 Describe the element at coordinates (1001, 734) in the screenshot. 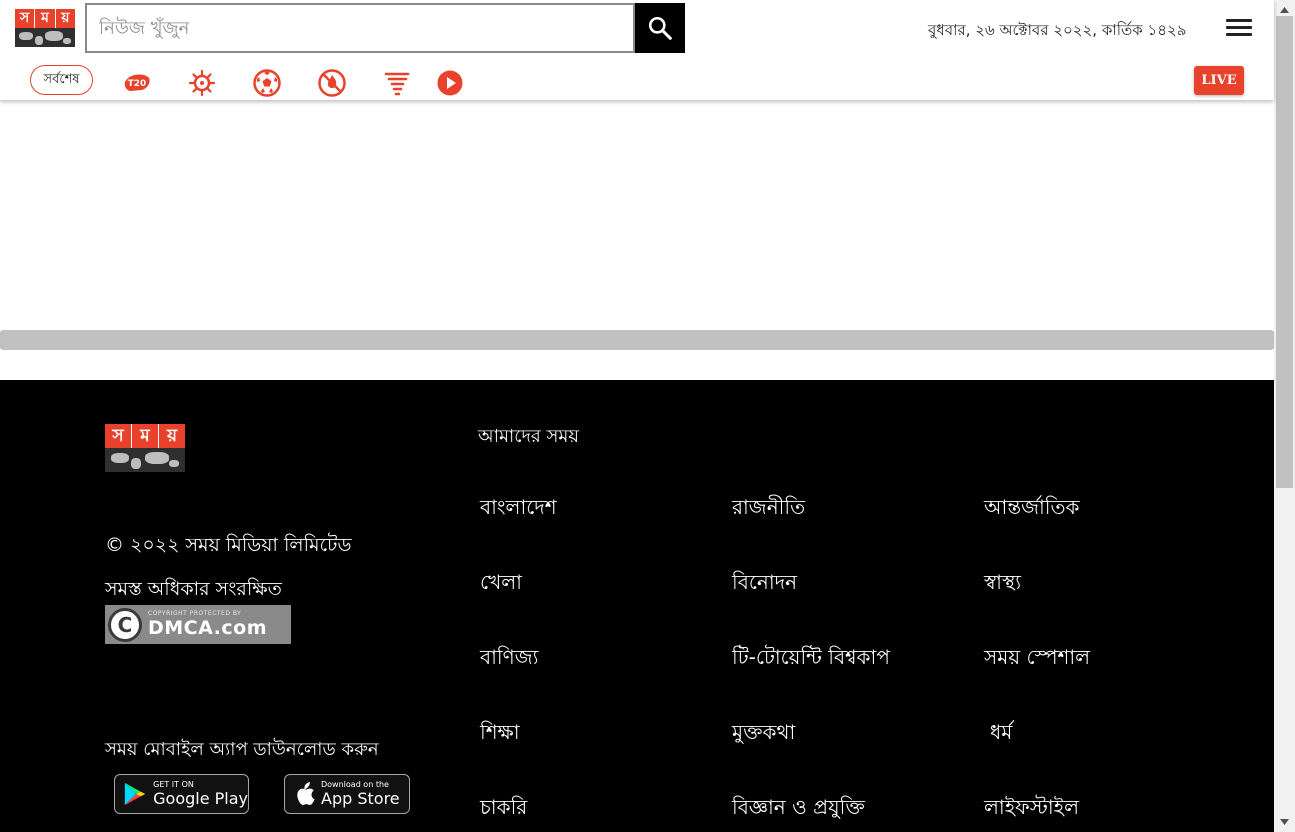

I see `category-link-religion: ধর্ম` at that location.